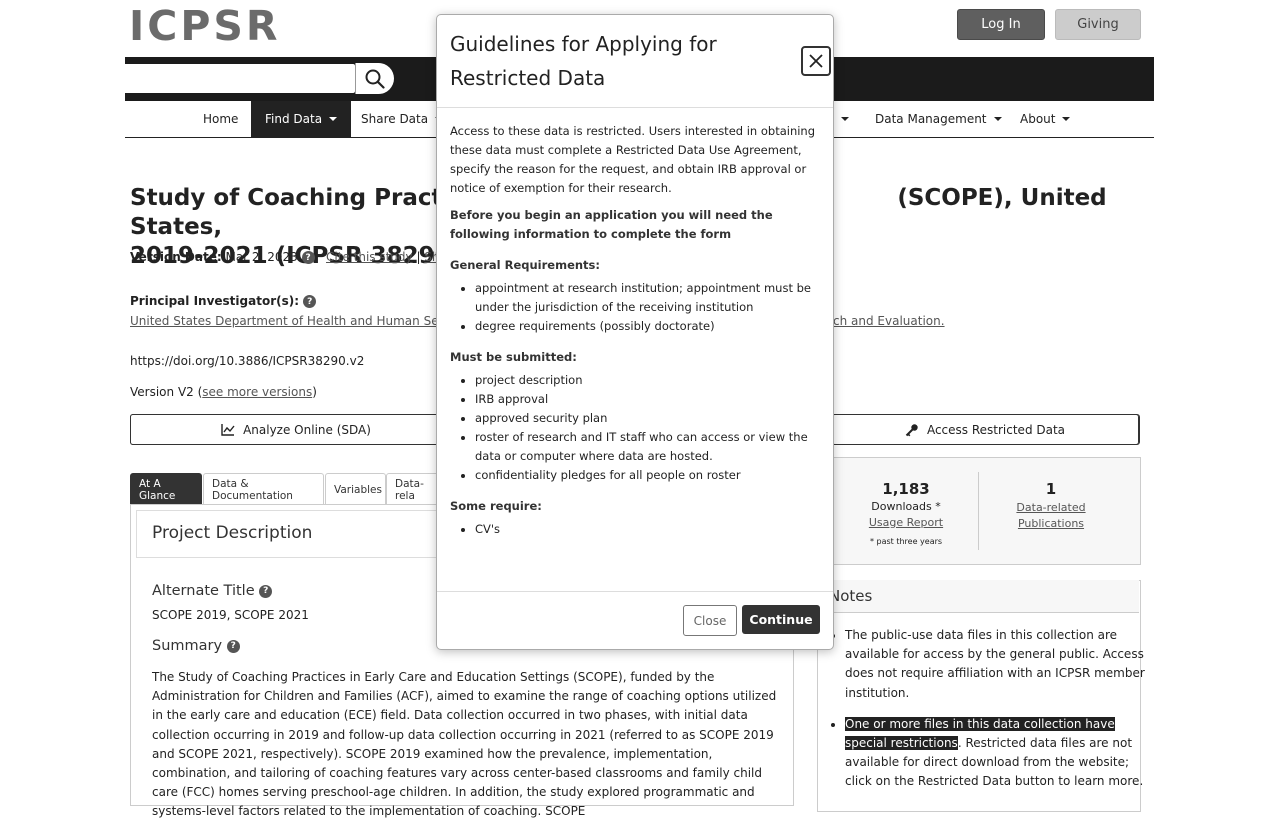 The width and height of the screenshot is (1287, 822). What do you see at coordinates (906, 522) in the screenshot?
I see `usage-report-link: Usage Report` at bounding box center [906, 522].